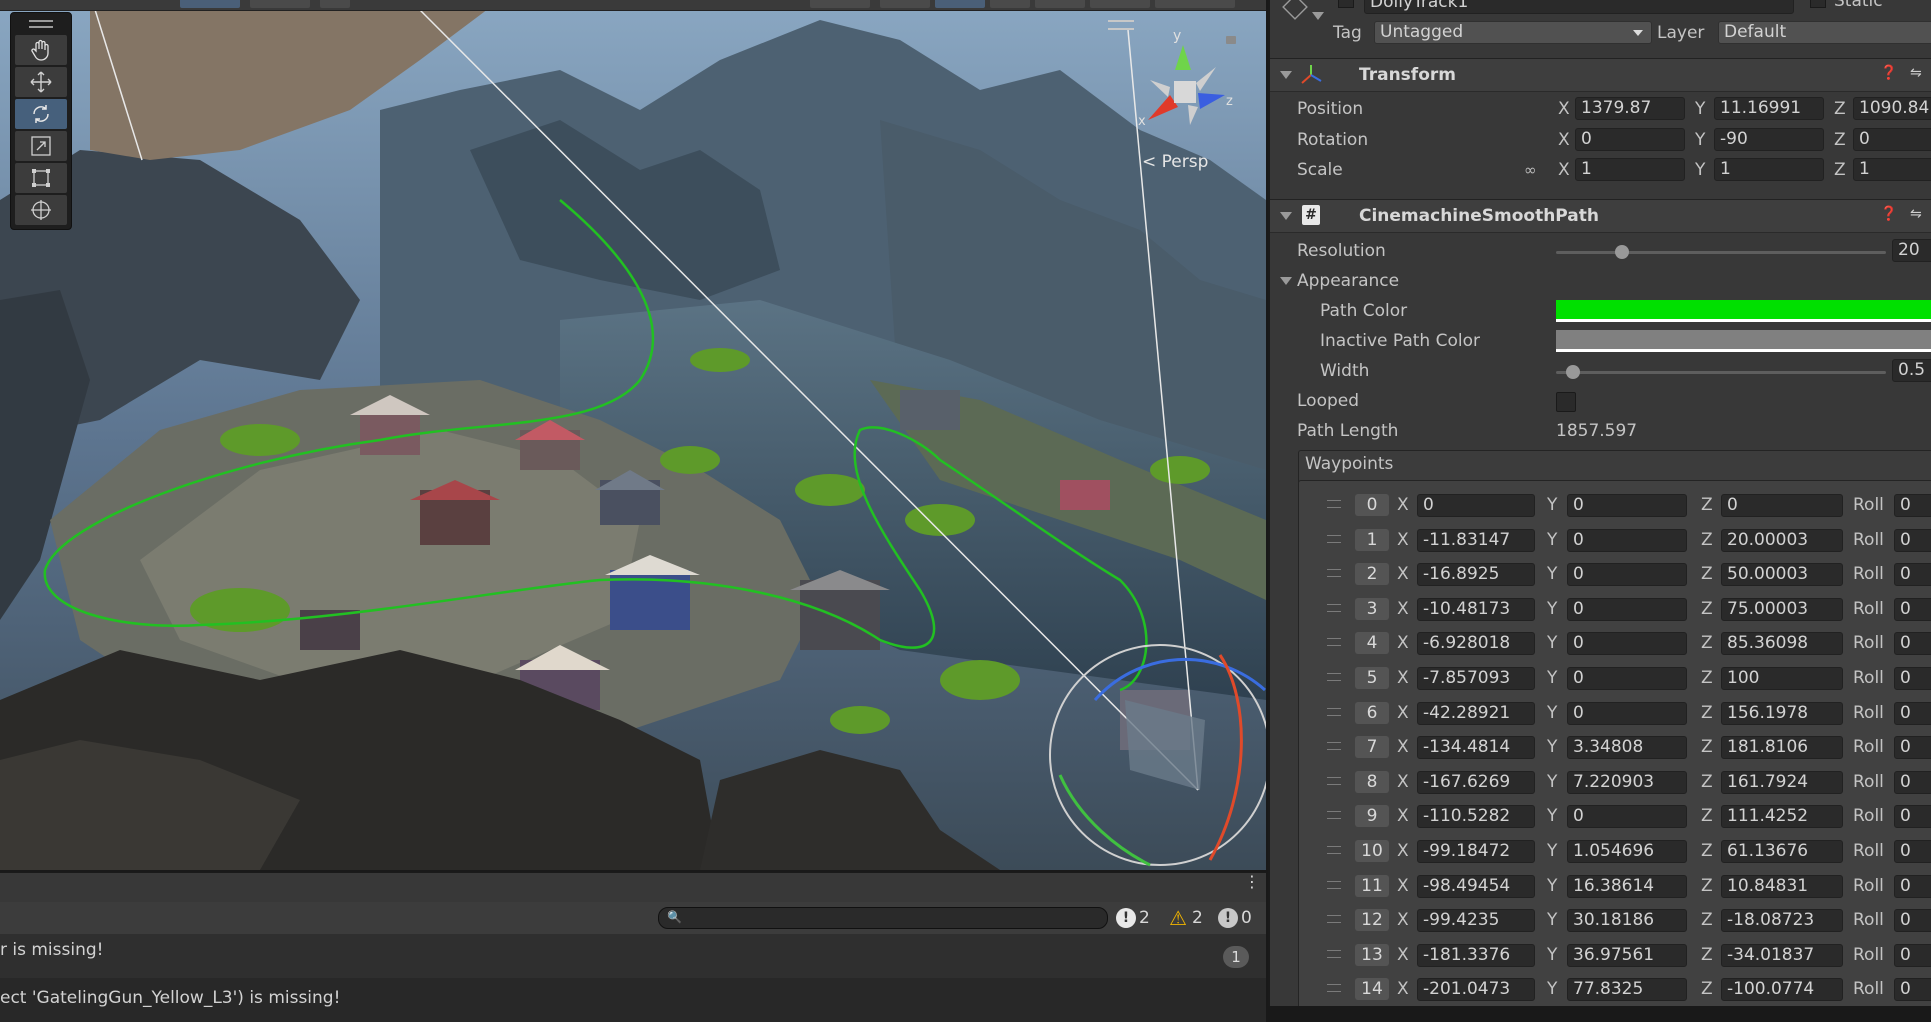  What do you see at coordinates (1782, 886) in the screenshot?
I see `waypoint-z-field: 10.84831` at bounding box center [1782, 886].